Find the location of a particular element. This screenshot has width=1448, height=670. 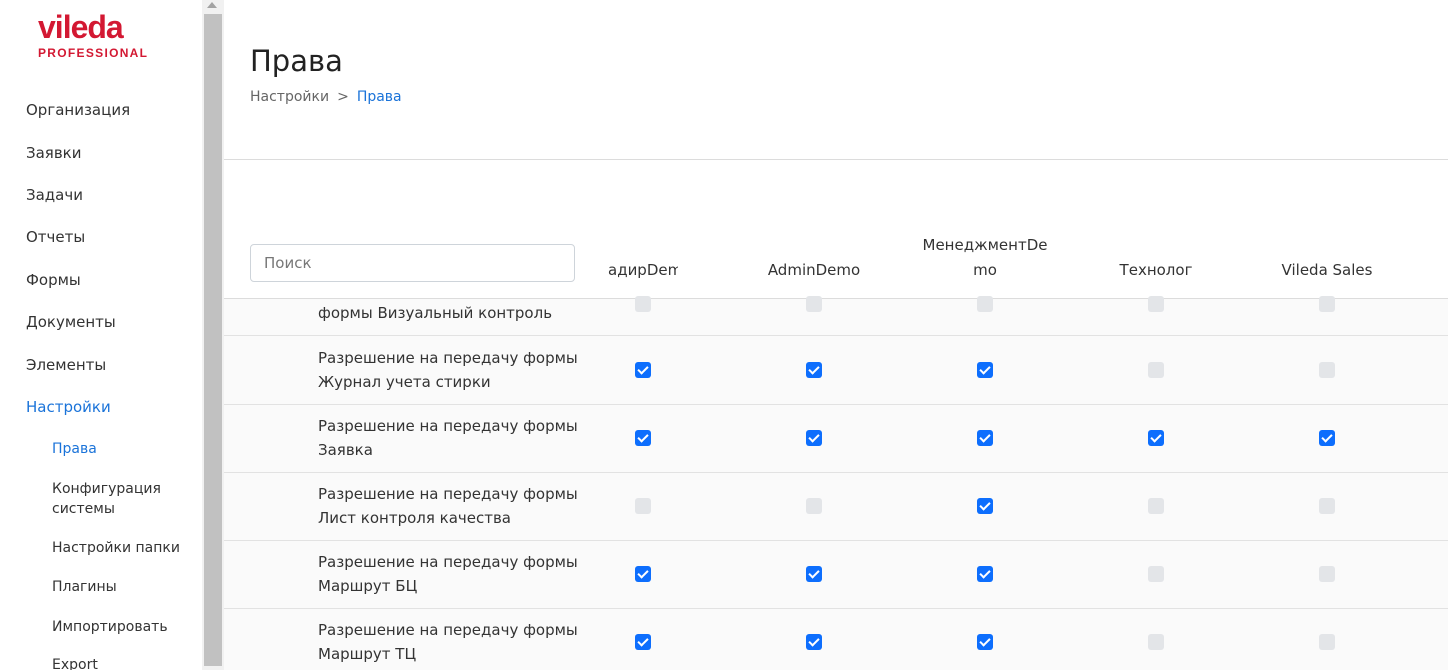

permission-label: Разрешение на передачу формы Заявка is located at coordinates (448, 438).